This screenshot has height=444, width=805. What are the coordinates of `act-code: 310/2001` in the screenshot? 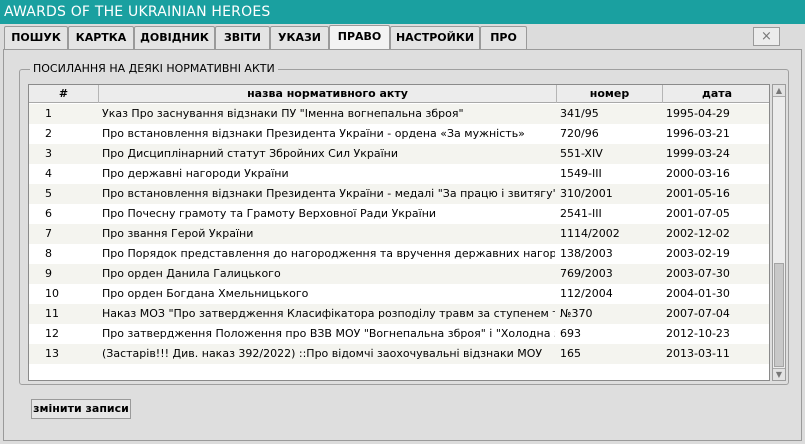 It's located at (586, 193).